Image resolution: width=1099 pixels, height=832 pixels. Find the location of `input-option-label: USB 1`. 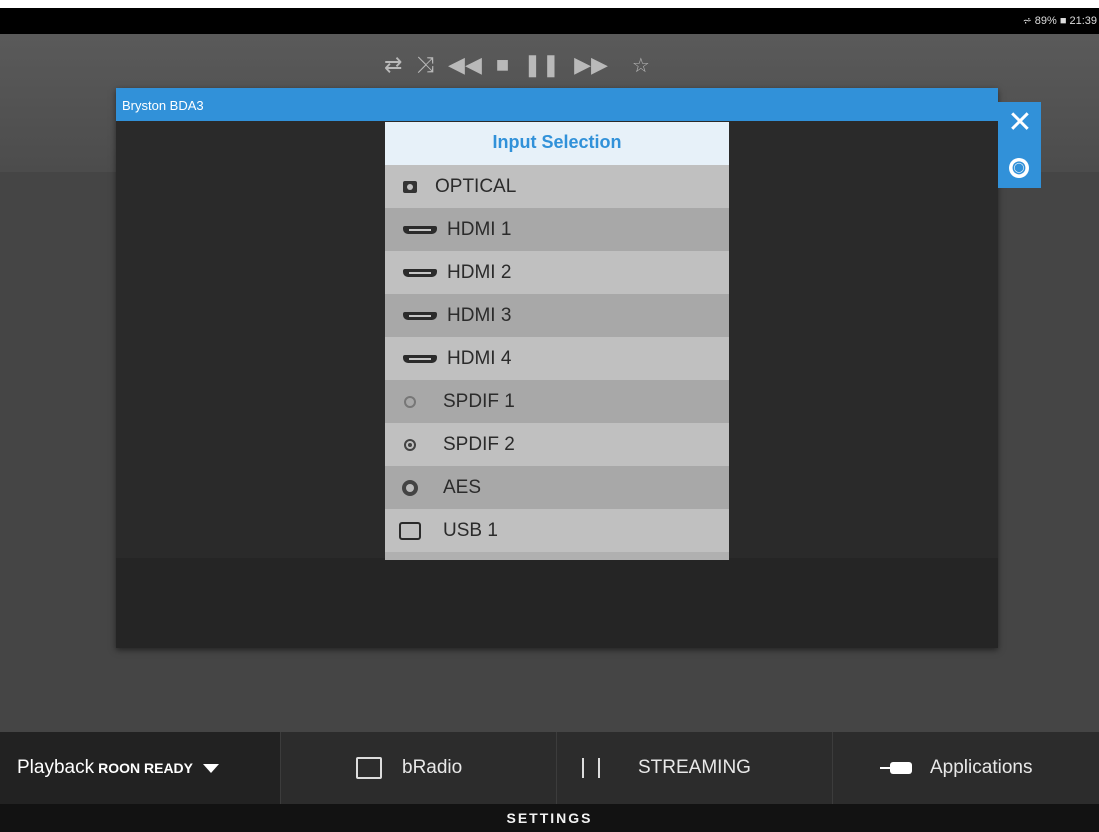

input-option-label: USB 1 is located at coordinates (470, 530).